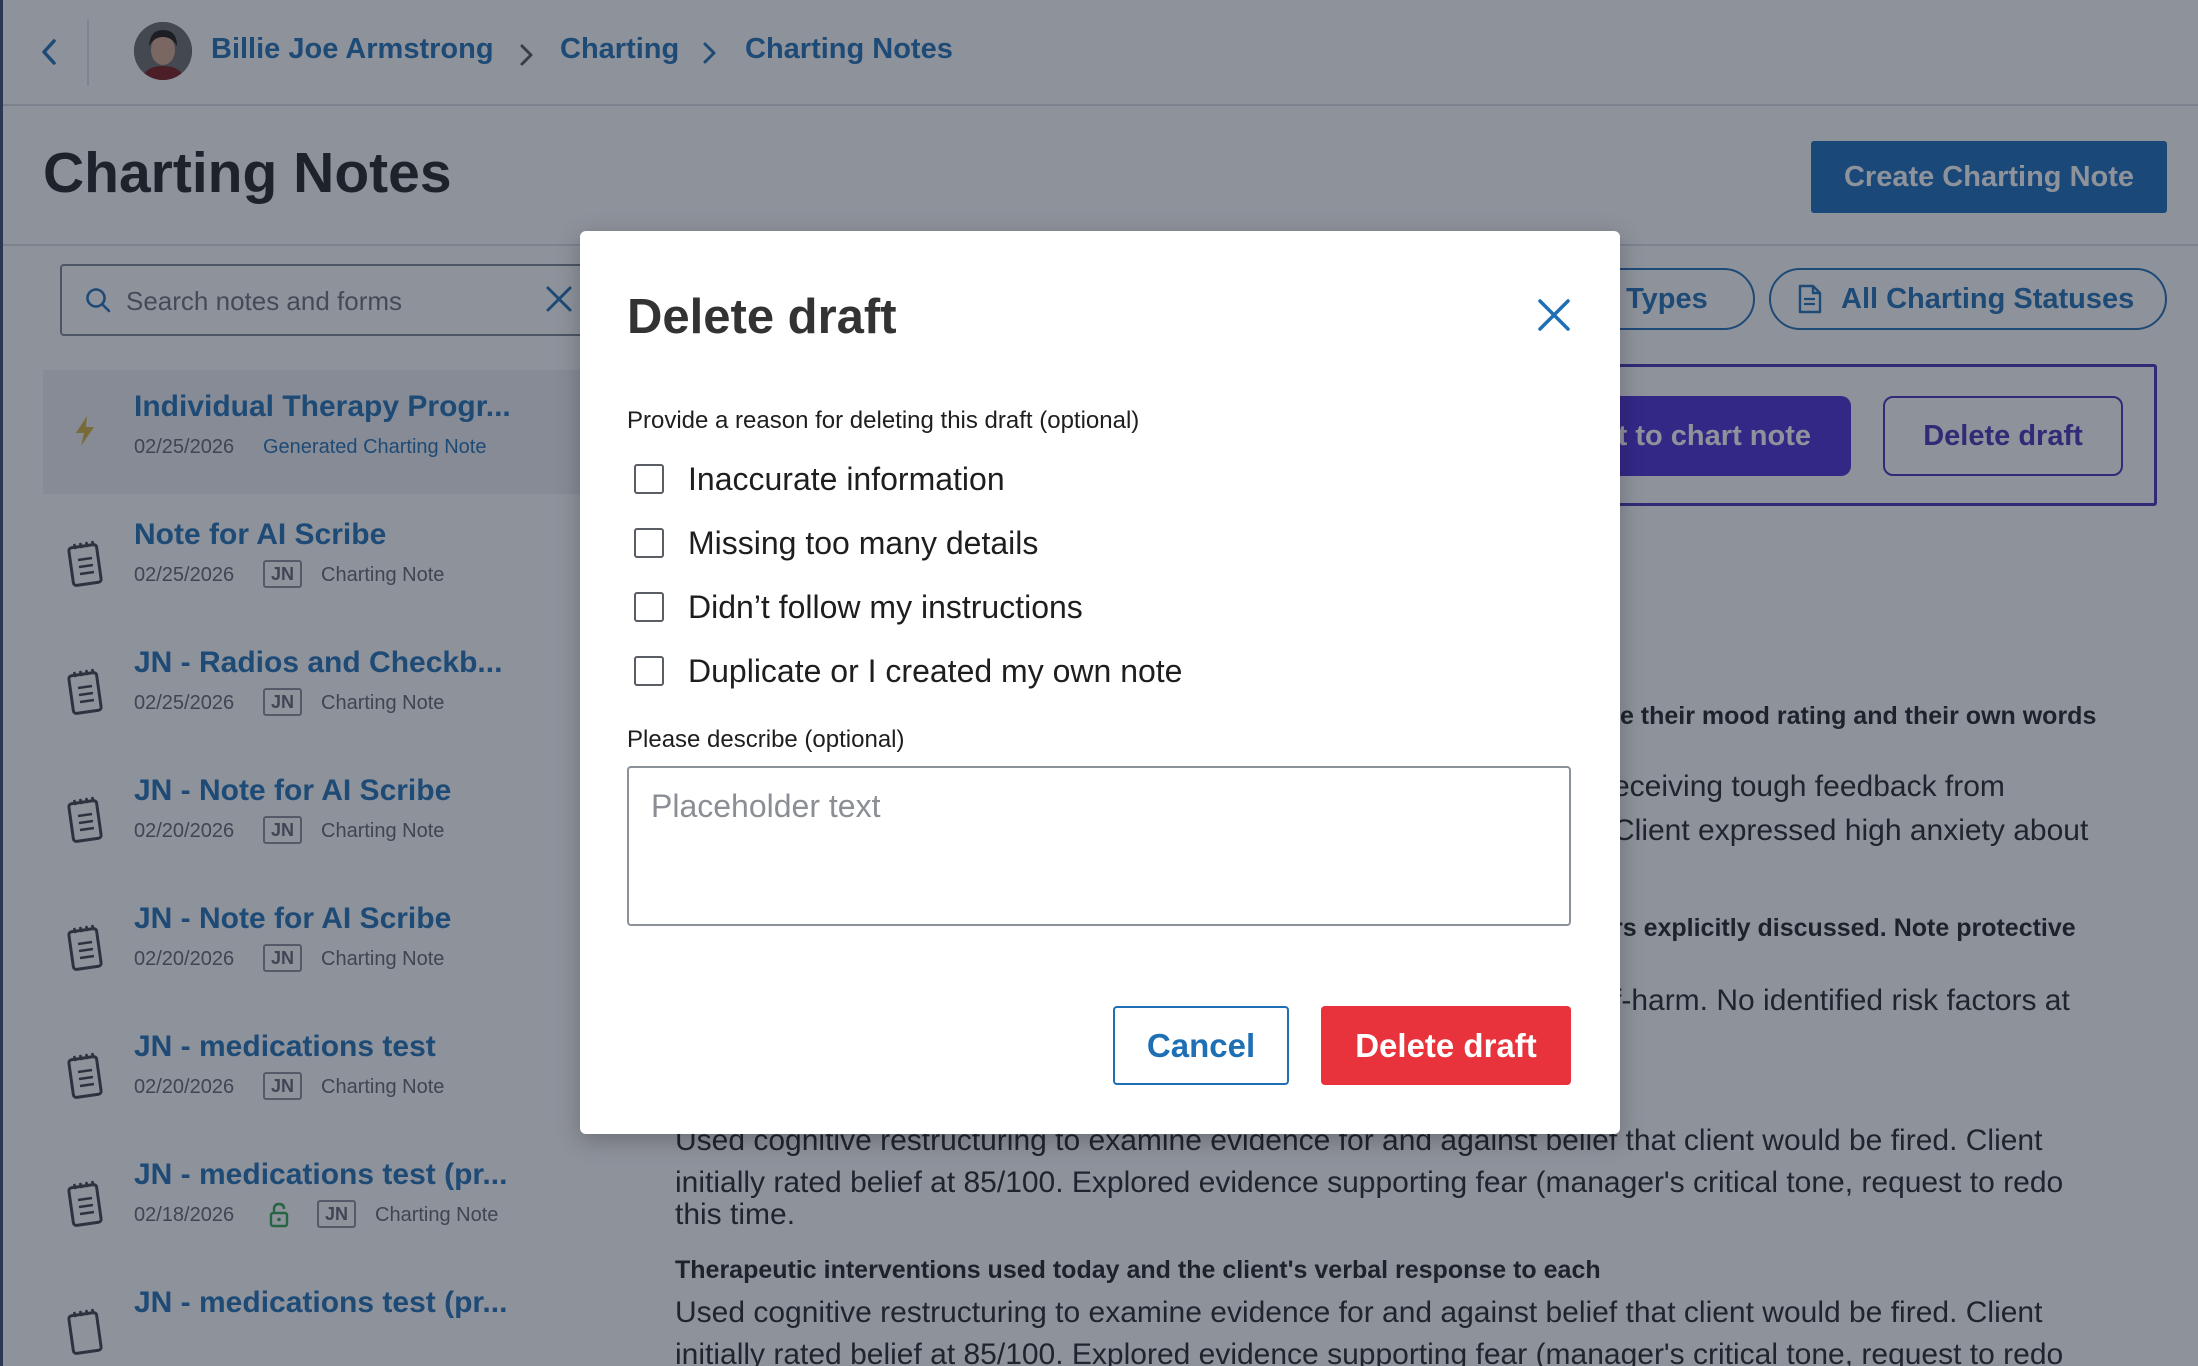  I want to click on delete-draft-button: Delete draft, so click(1446, 1045).